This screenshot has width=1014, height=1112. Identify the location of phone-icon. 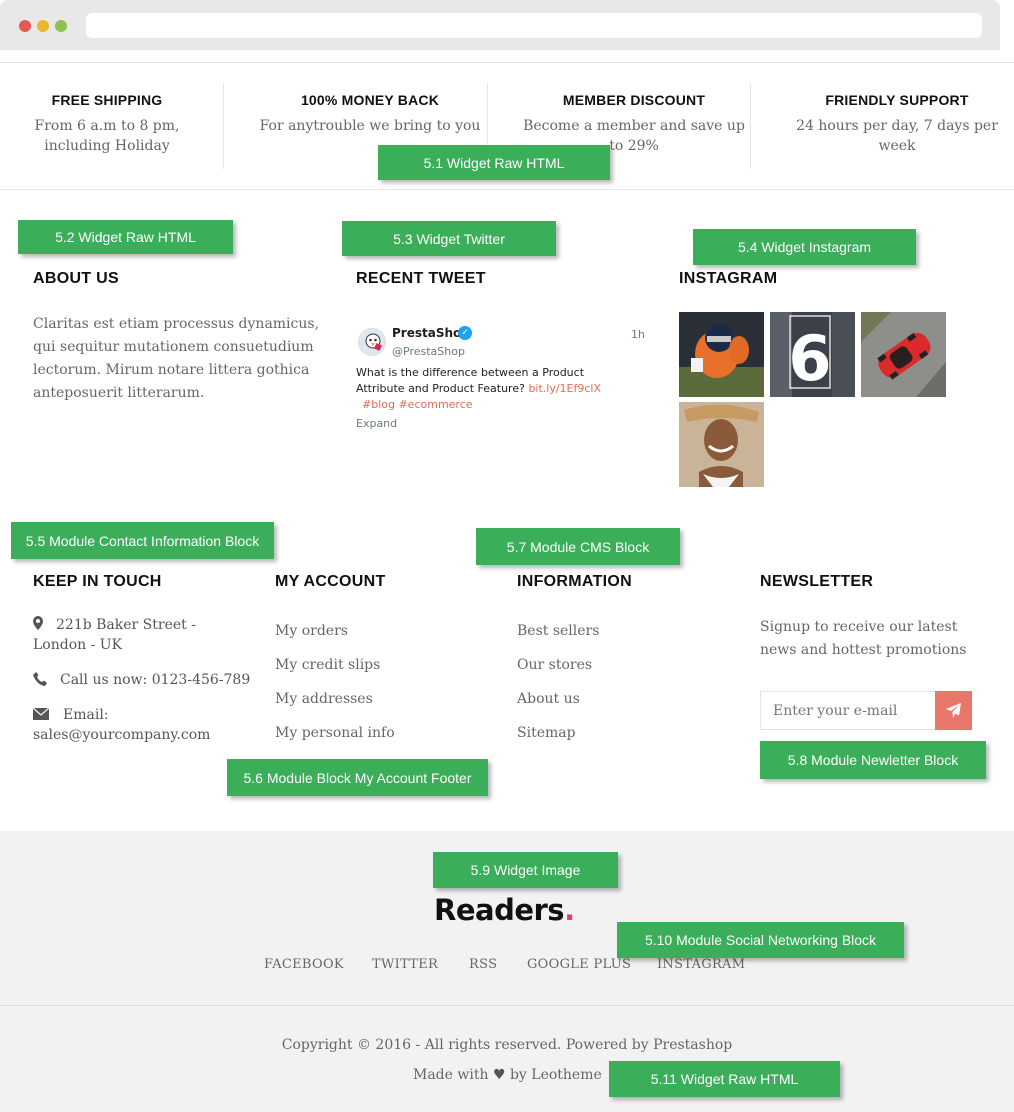
(40, 681).